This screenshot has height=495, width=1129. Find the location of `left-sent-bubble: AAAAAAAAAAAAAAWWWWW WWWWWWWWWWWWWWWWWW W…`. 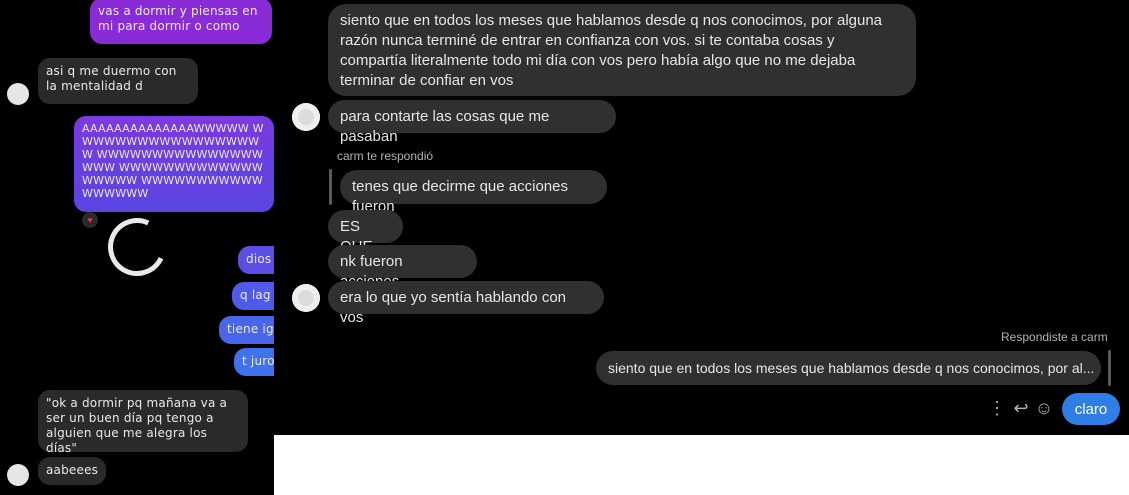

left-sent-bubble: AAAAAAAAAAAAAAWWWWW WWWWWWWWWWWWWWWWWW W… is located at coordinates (174, 164).